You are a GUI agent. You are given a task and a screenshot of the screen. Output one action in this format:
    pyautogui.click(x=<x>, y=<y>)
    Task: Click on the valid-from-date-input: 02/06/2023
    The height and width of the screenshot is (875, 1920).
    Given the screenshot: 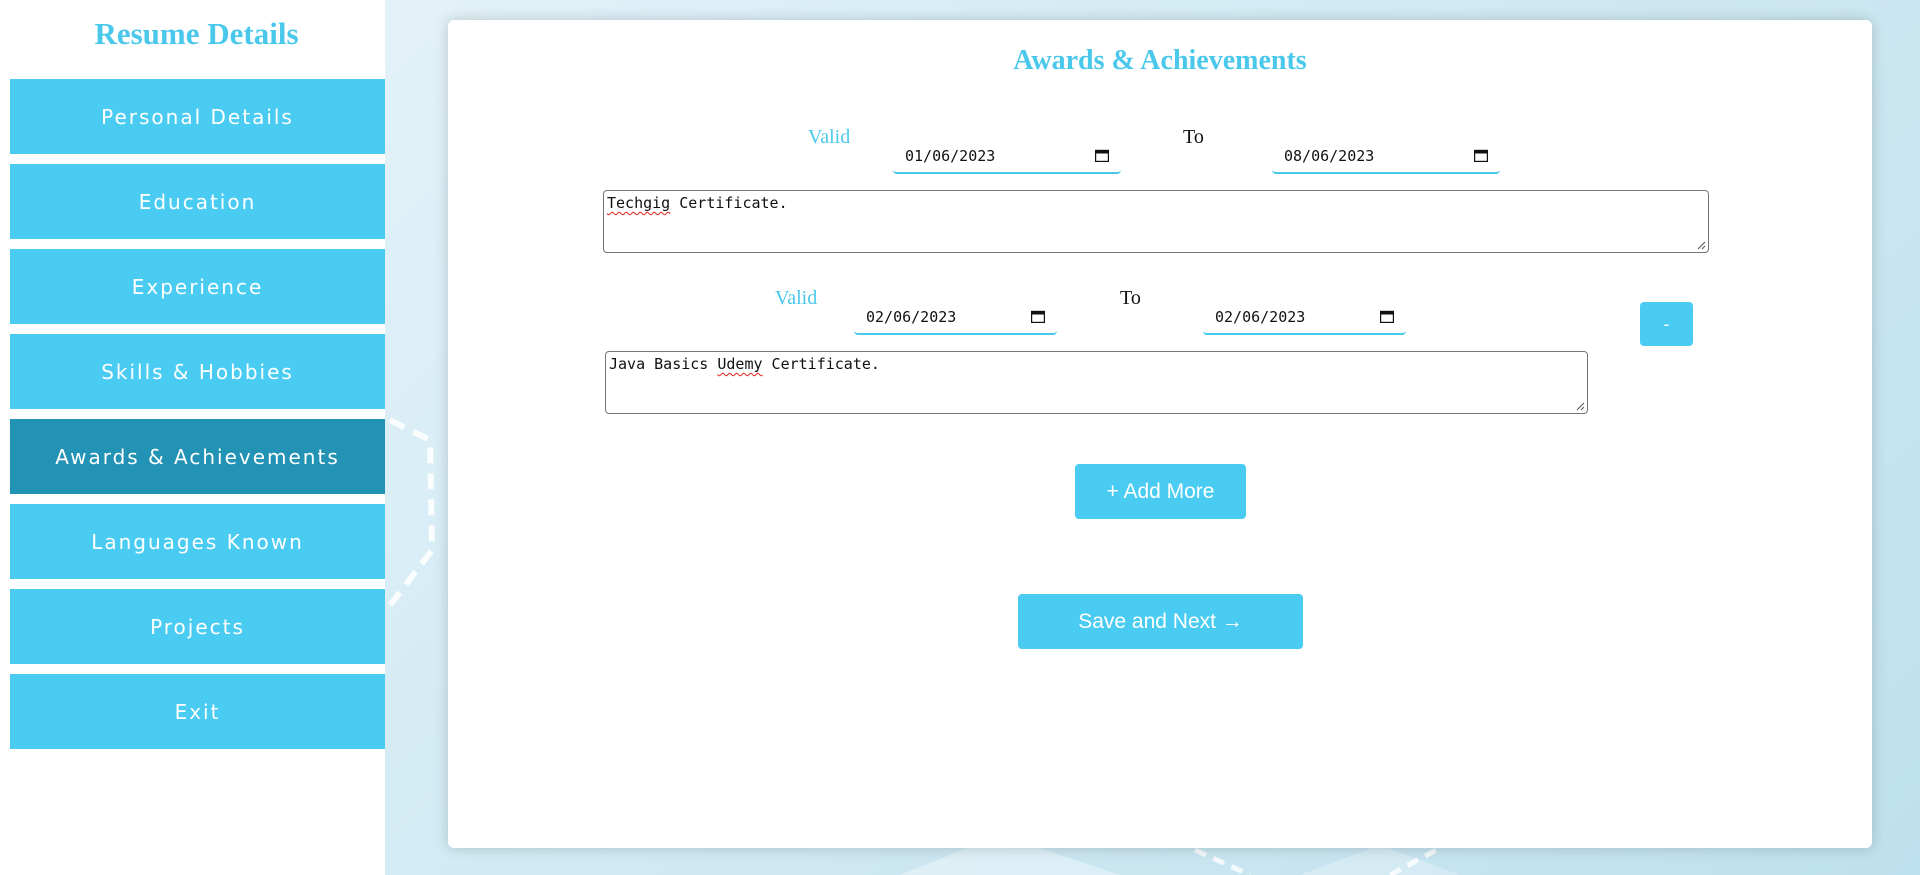 What is the action you would take?
    pyautogui.click(x=955, y=318)
    